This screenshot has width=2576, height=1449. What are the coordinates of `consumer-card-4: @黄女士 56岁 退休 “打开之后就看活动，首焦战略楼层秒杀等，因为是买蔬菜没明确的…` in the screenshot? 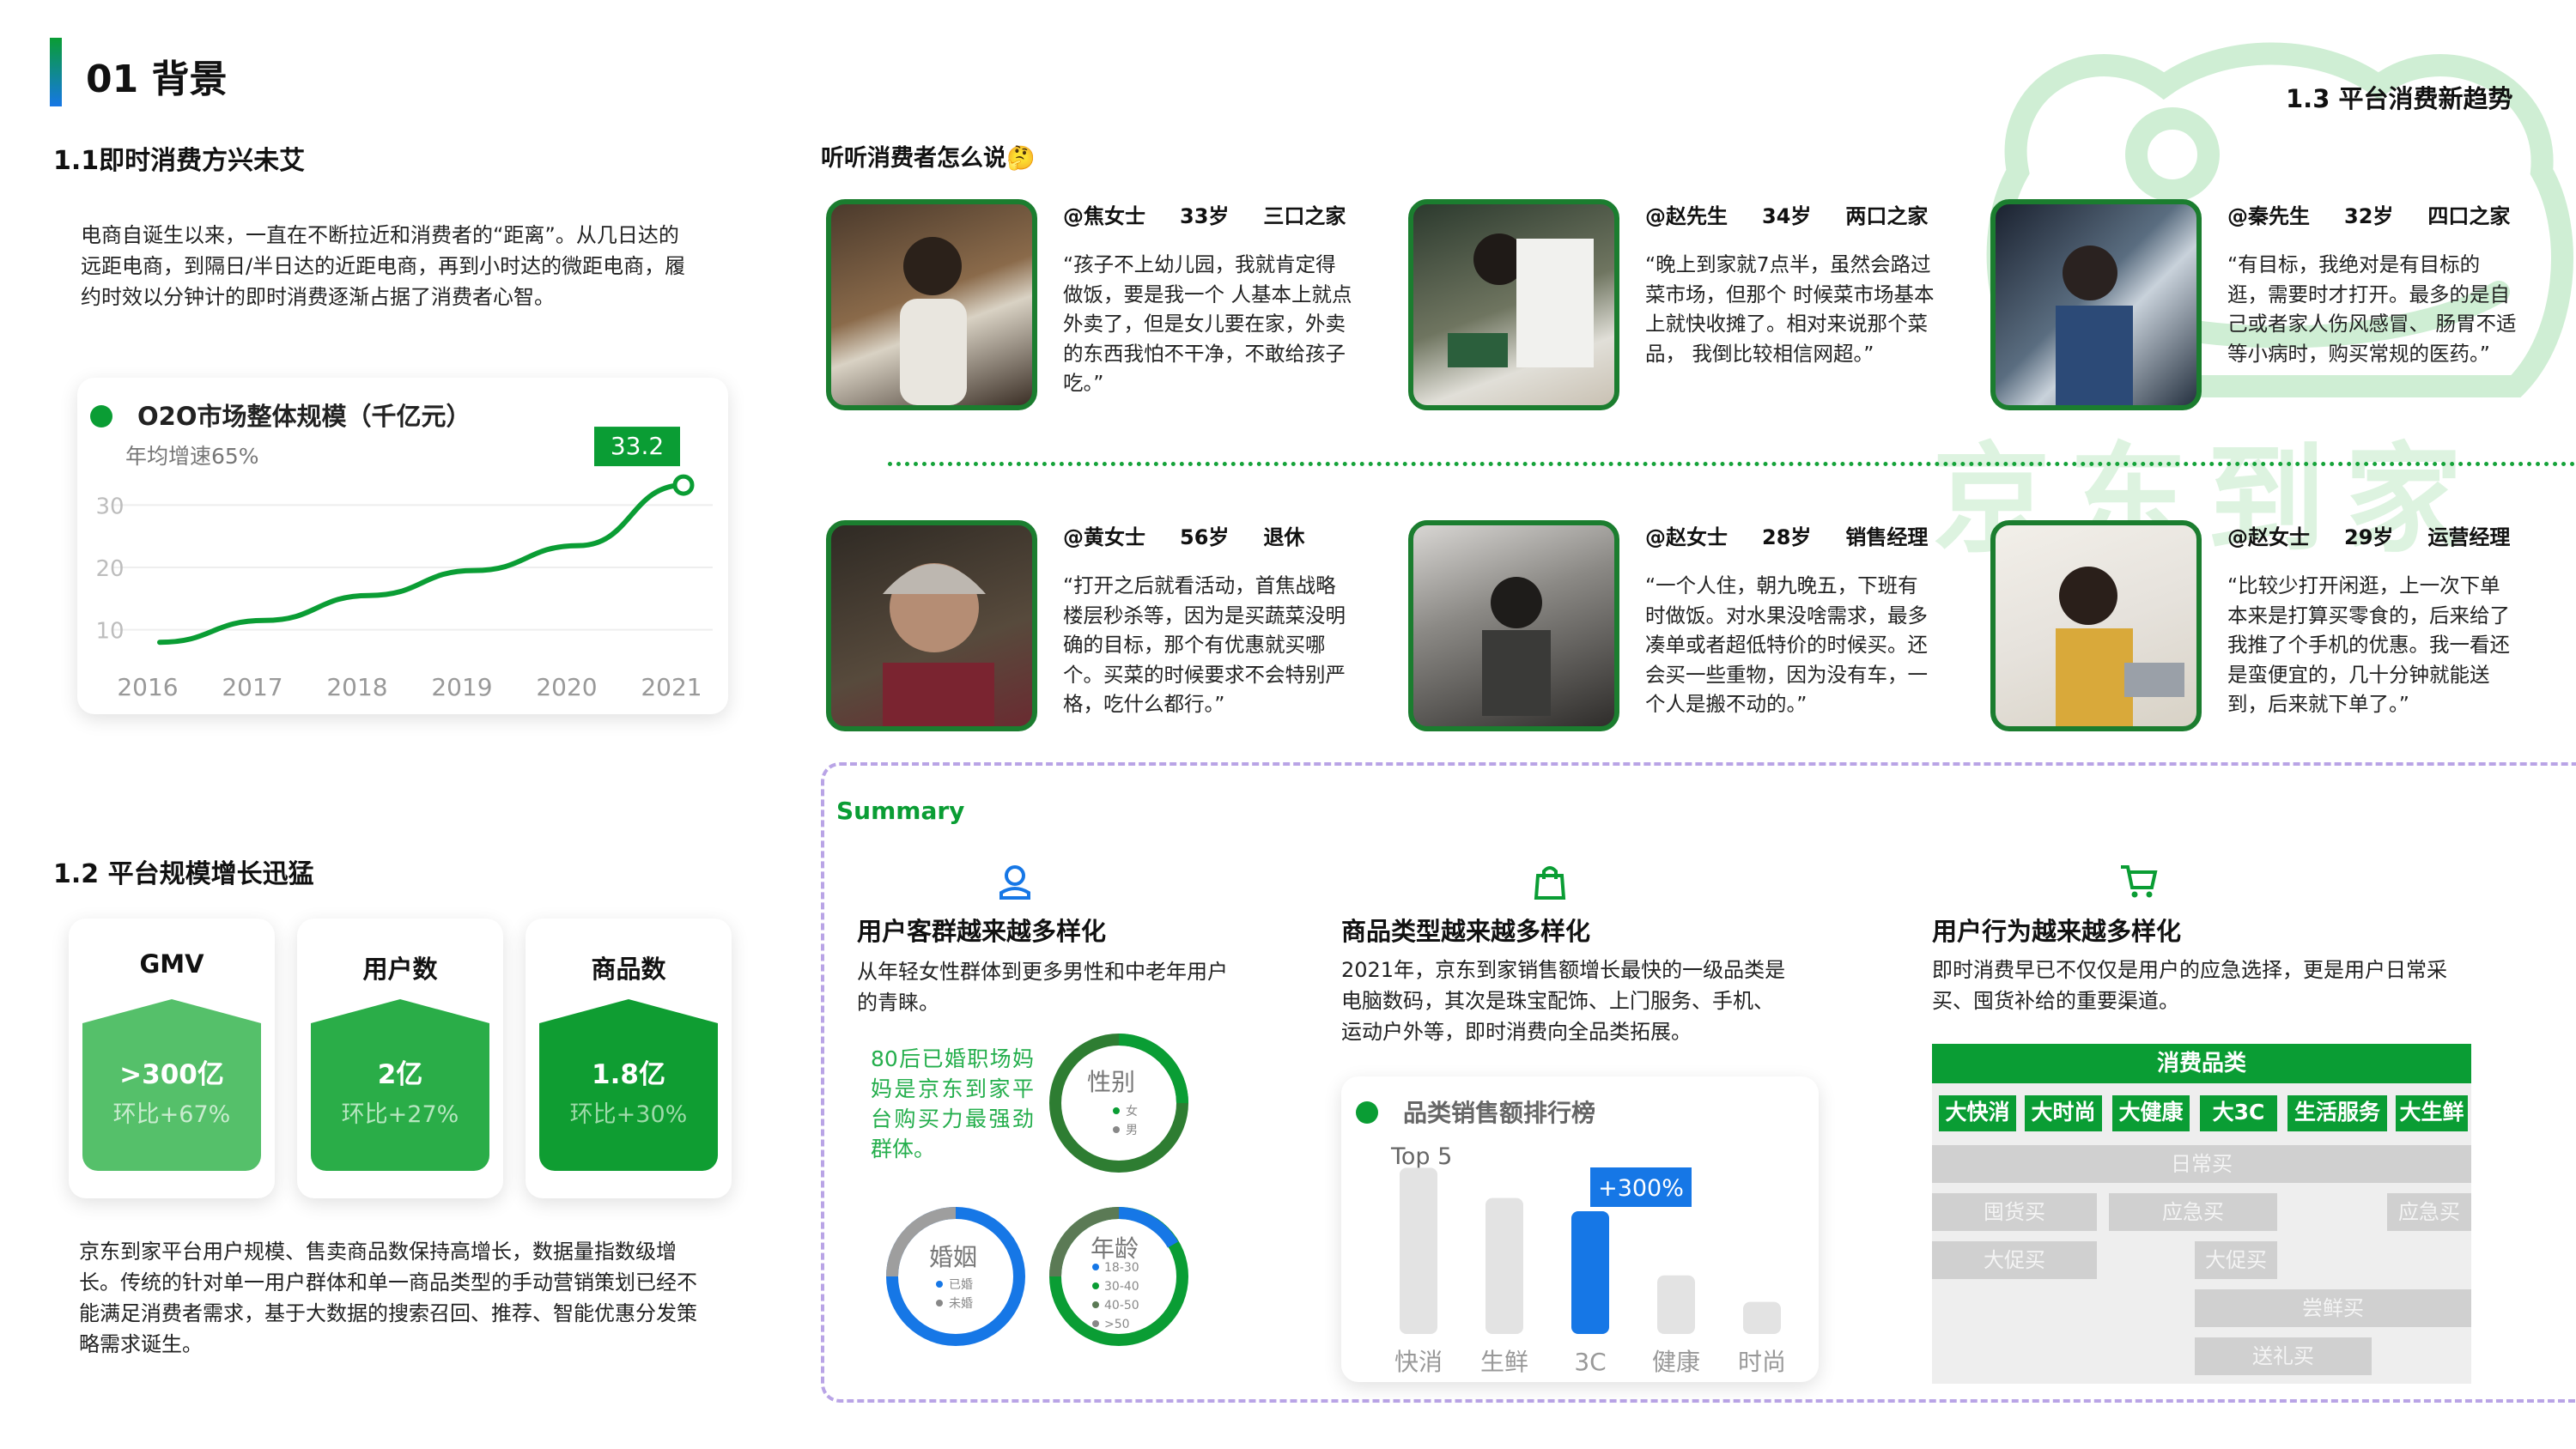 It's located at (1209, 619).